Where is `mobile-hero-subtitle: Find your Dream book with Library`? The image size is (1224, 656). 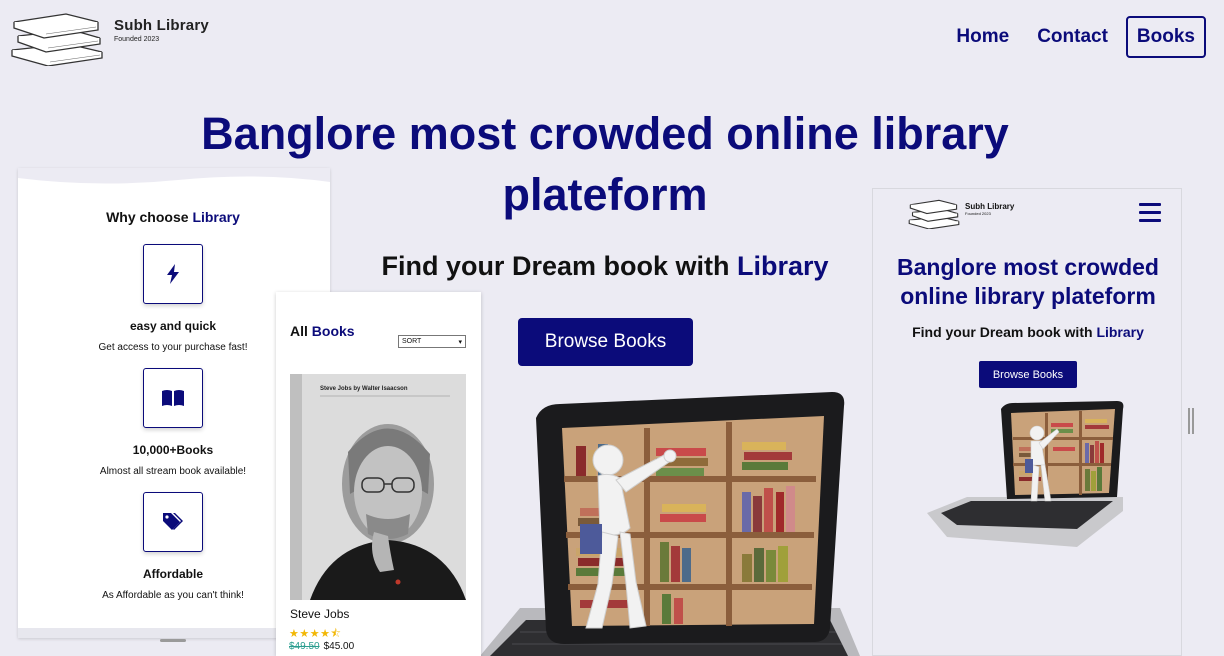
mobile-hero-subtitle: Find your Dream book with Library is located at coordinates (1028, 332).